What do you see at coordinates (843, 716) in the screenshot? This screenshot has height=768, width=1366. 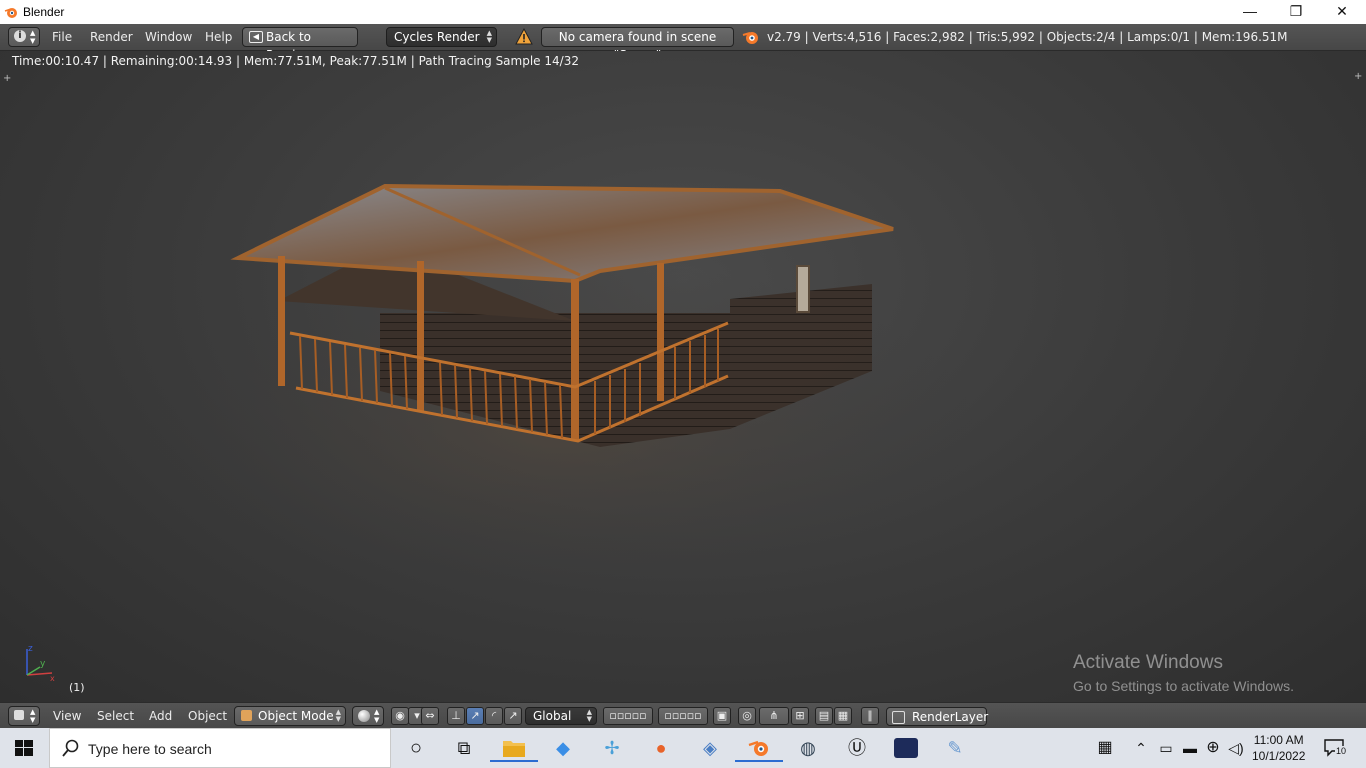 I see `opengl-render-animation-icon: ▦` at bounding box center [843, 716].